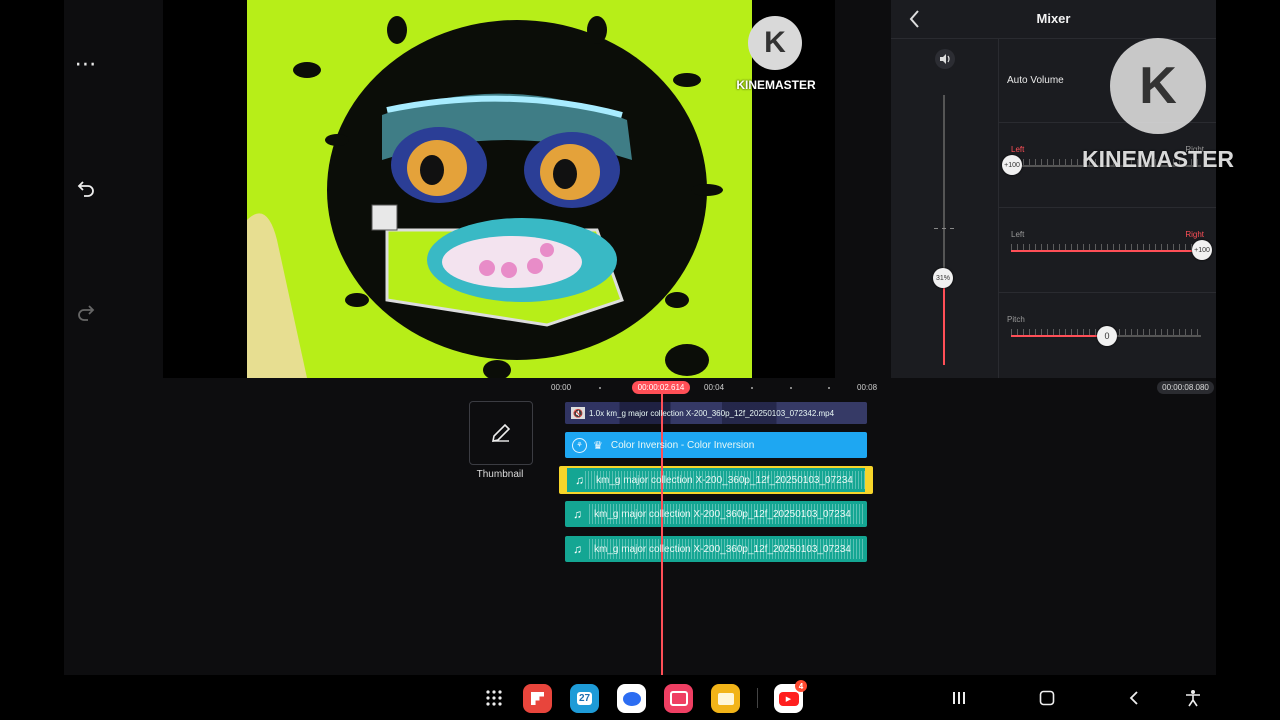 This screenshot has width=1280, height=720. I want to click on youtube-app: ▶ 4, so click(790, 696).